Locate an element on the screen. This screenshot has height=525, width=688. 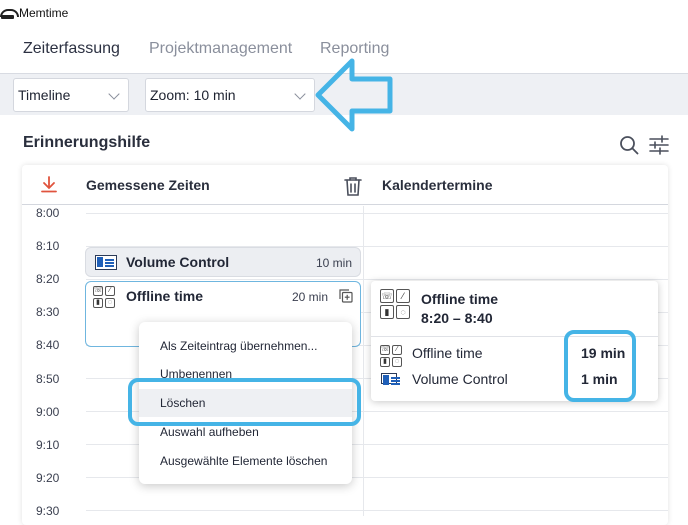
time-label: 8:30 is located at coordinates (48, 312).